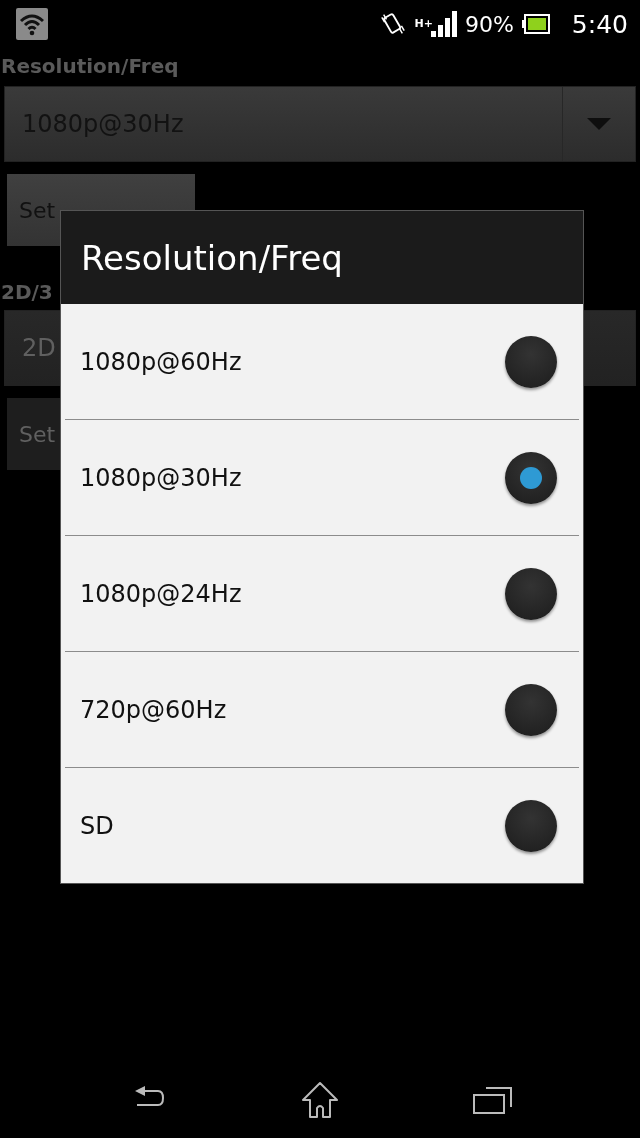 This screenshot has height=1138, width=640. Describe the element at coordinates (493, 1100) in the screenshot. I see `recent-apps-icon` at that location.